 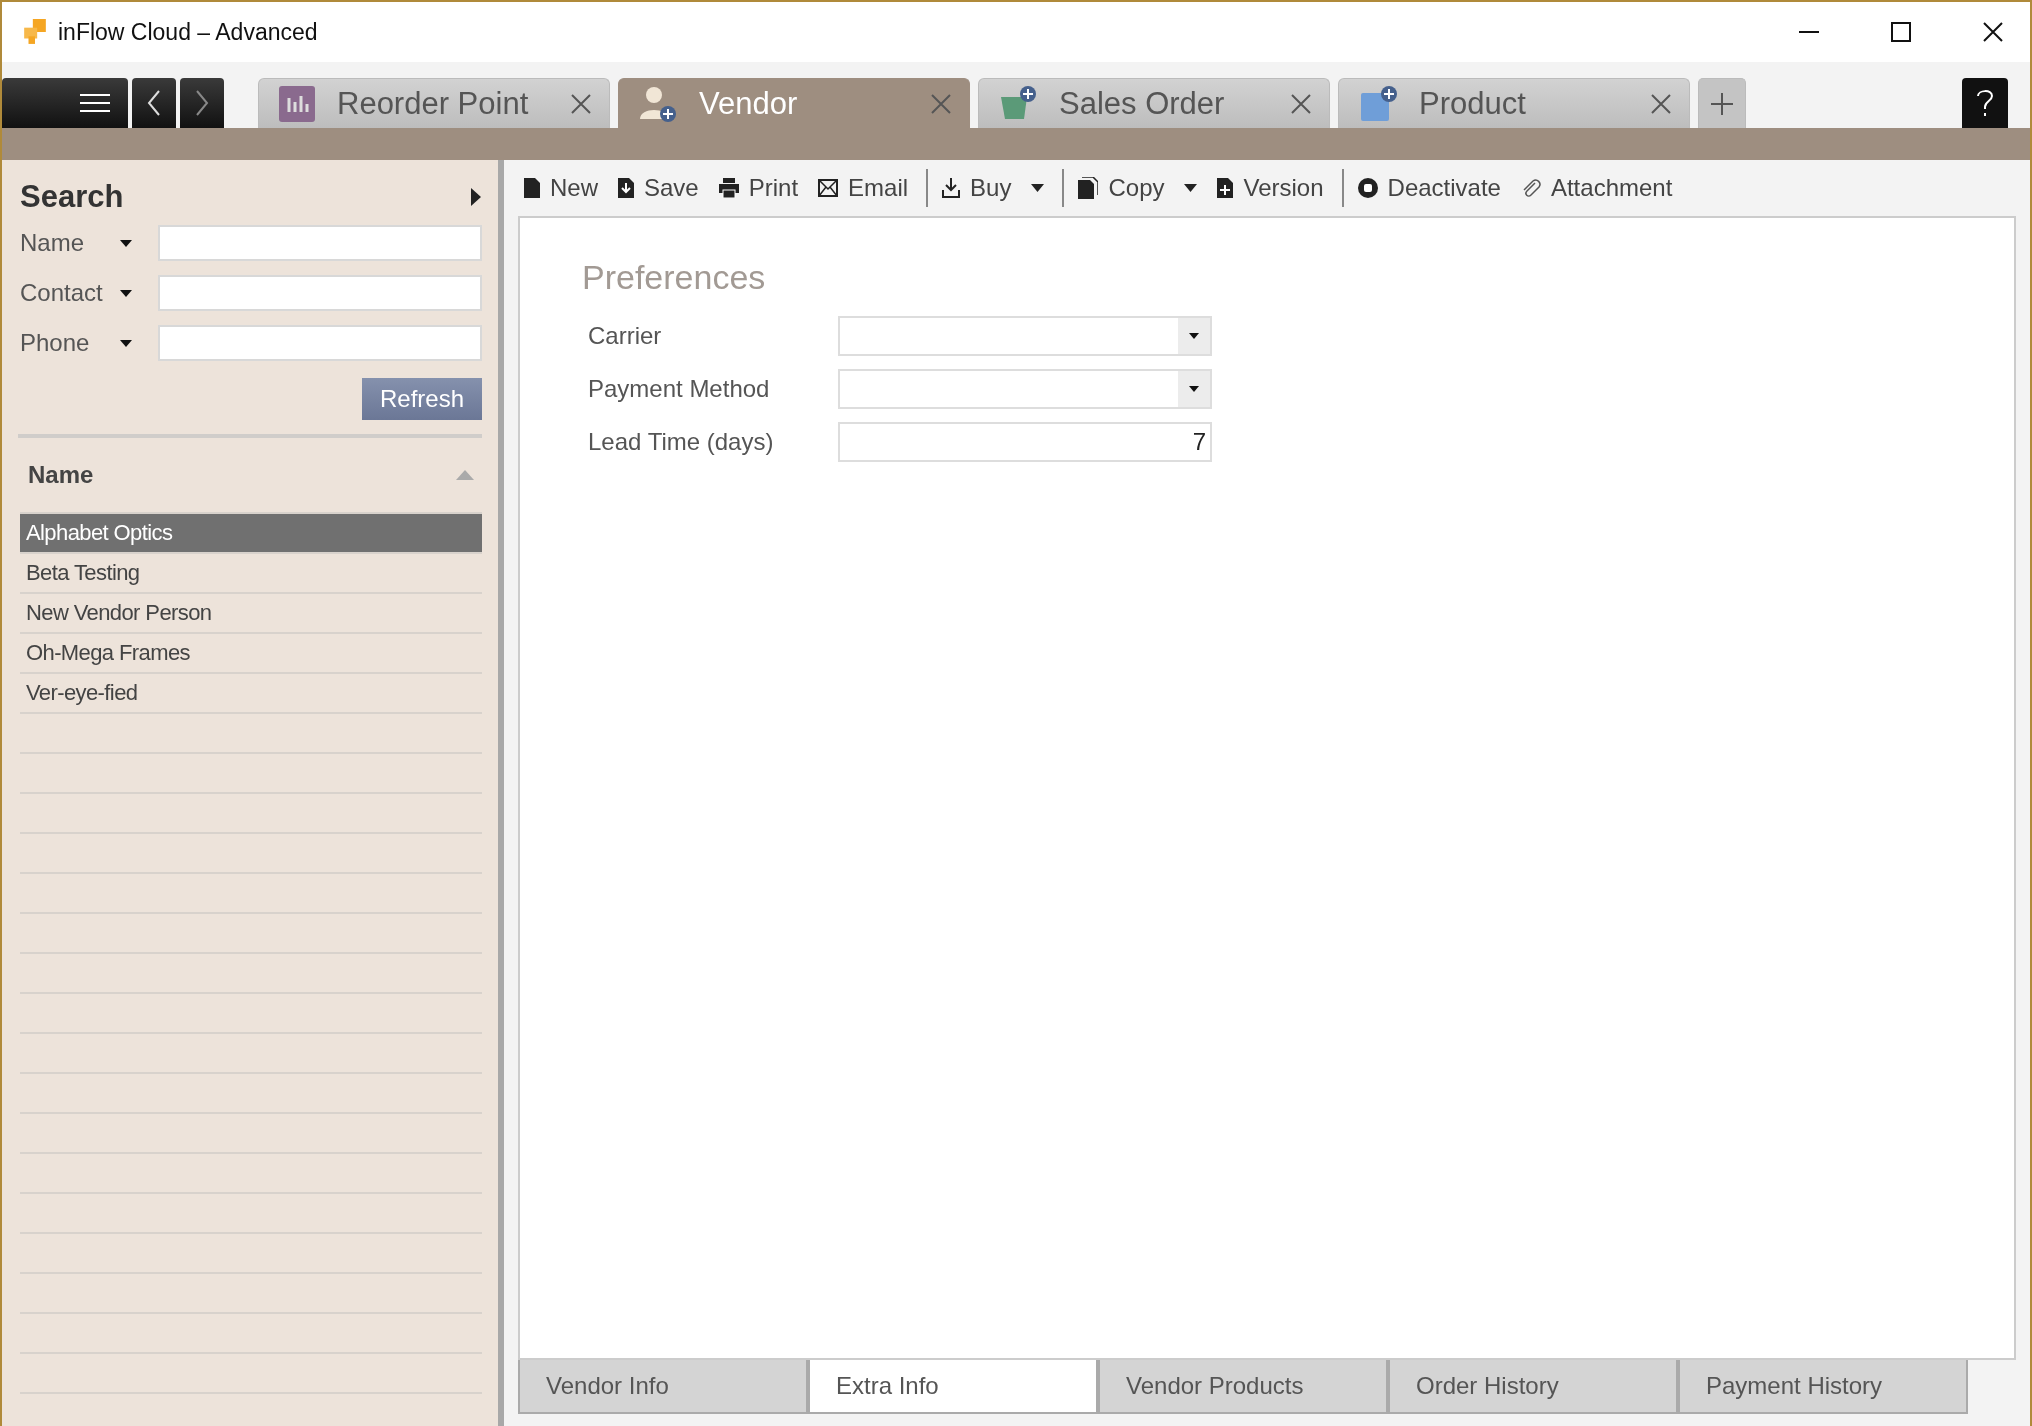 What do you see at coordinates (1533, 1387) in the screenshot?
I see `section-tab: Order History` at bounding box center [1533, 1387].